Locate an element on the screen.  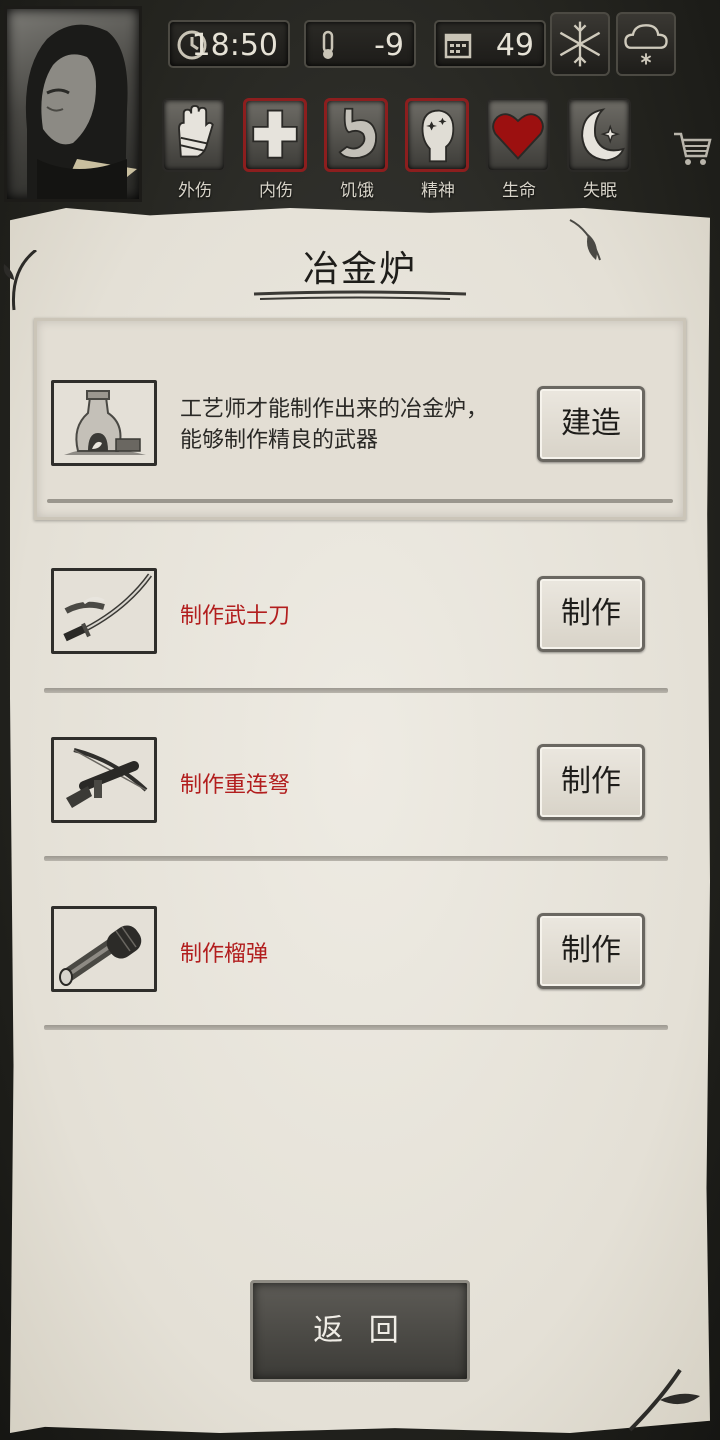
snowflake-icon is located at coordinates (580, 44).